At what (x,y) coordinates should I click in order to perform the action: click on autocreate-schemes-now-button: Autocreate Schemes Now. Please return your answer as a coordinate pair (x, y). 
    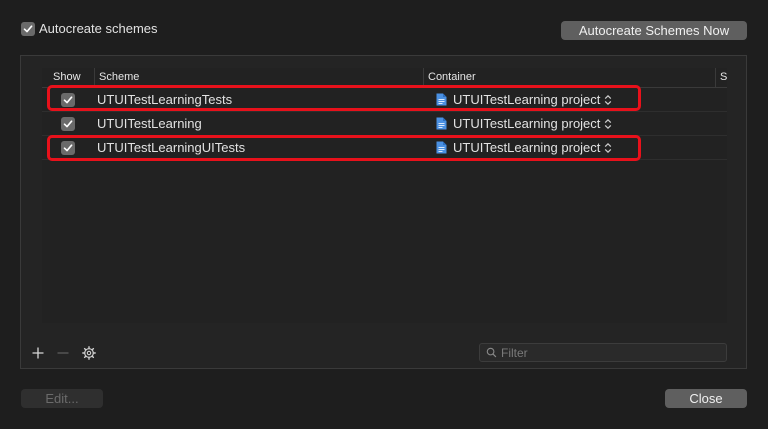
    Looking at the image, I should click on (654, 30).